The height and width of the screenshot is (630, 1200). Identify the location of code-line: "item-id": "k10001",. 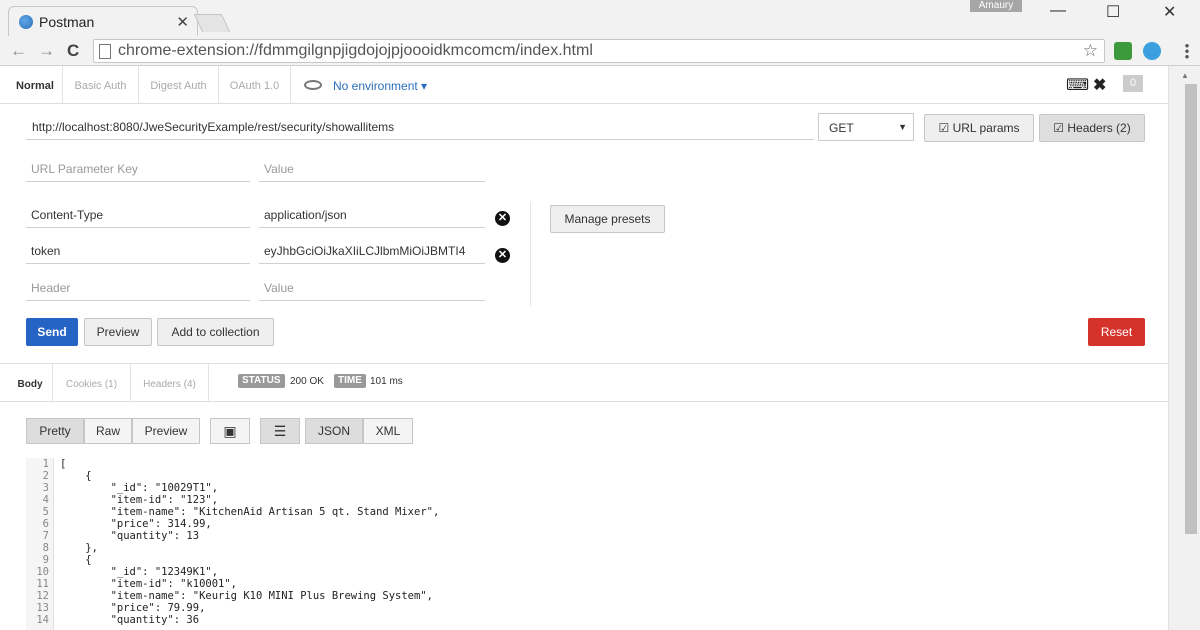
(149, 584).